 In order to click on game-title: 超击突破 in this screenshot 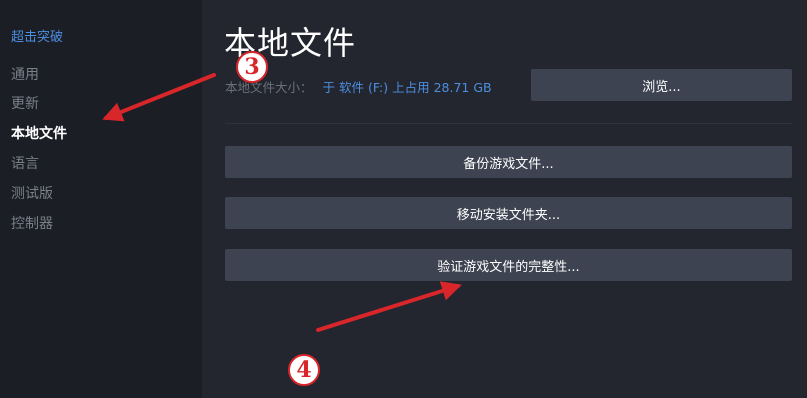, I will do `click(37, 37)`.